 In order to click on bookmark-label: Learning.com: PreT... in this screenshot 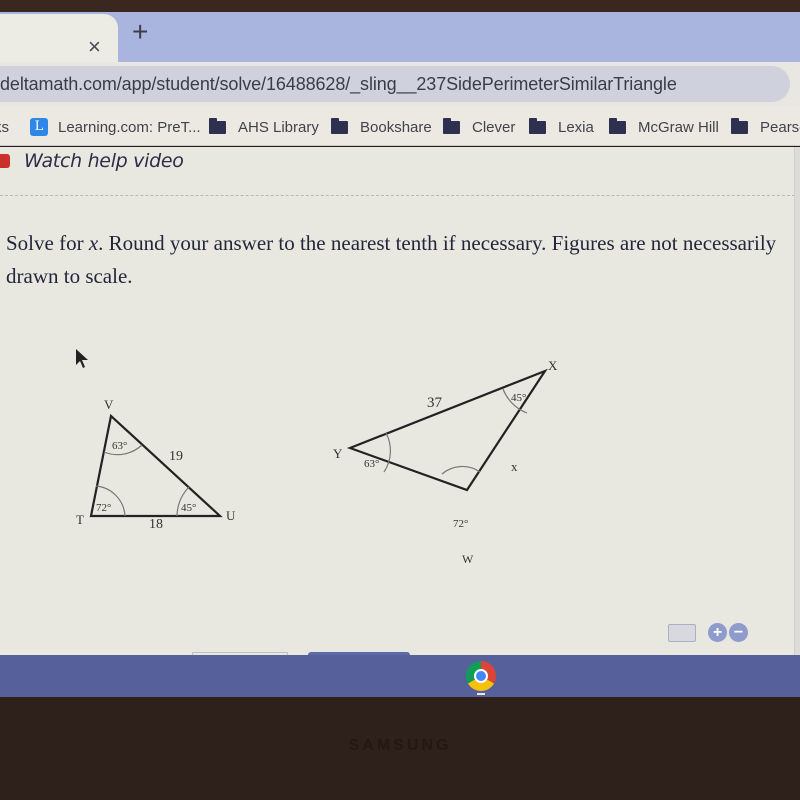, I will do `click(129, 127)`.